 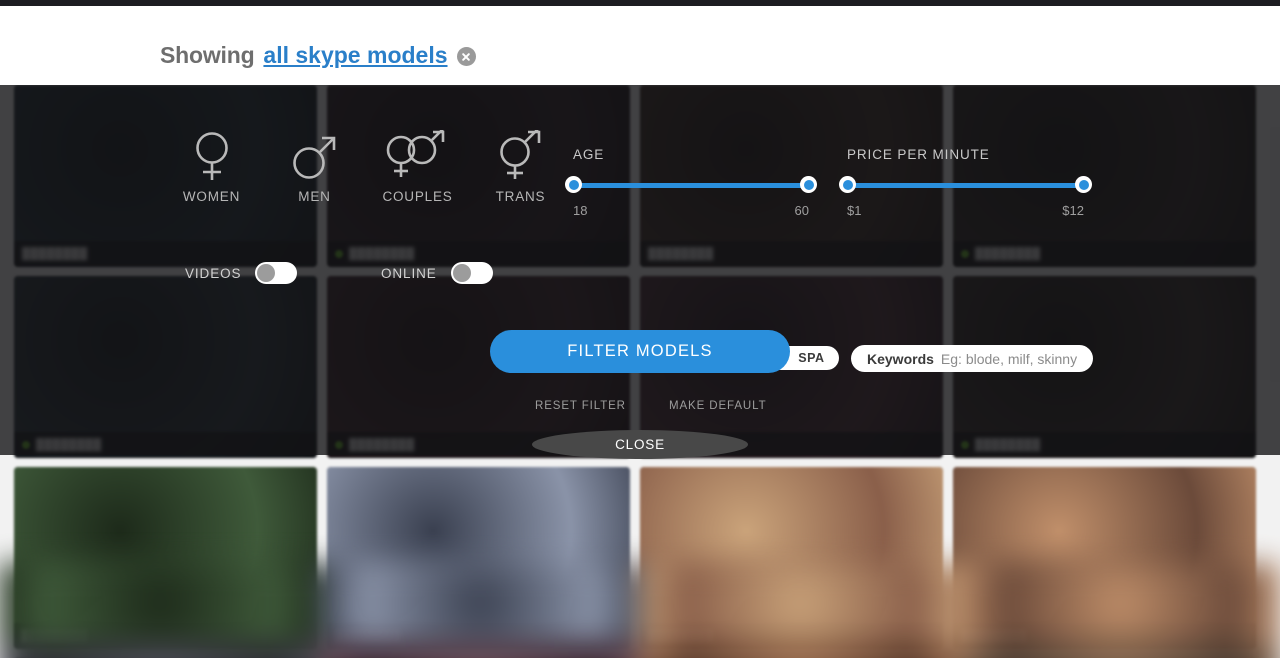 What do you see at coordinates (211, 196) in the screenshot?
I see `gender-option-label: WOMEN` at bounding box center [211, 196].